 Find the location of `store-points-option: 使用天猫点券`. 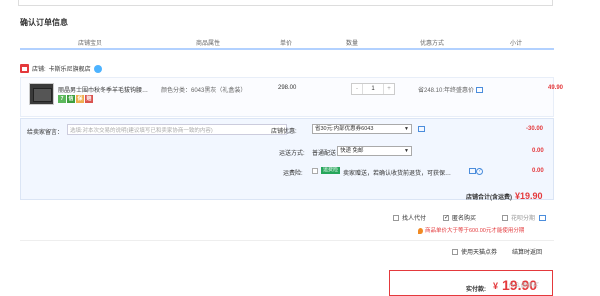

store-points-option: 使用天猫点券 is located at coordinates (474, 251).